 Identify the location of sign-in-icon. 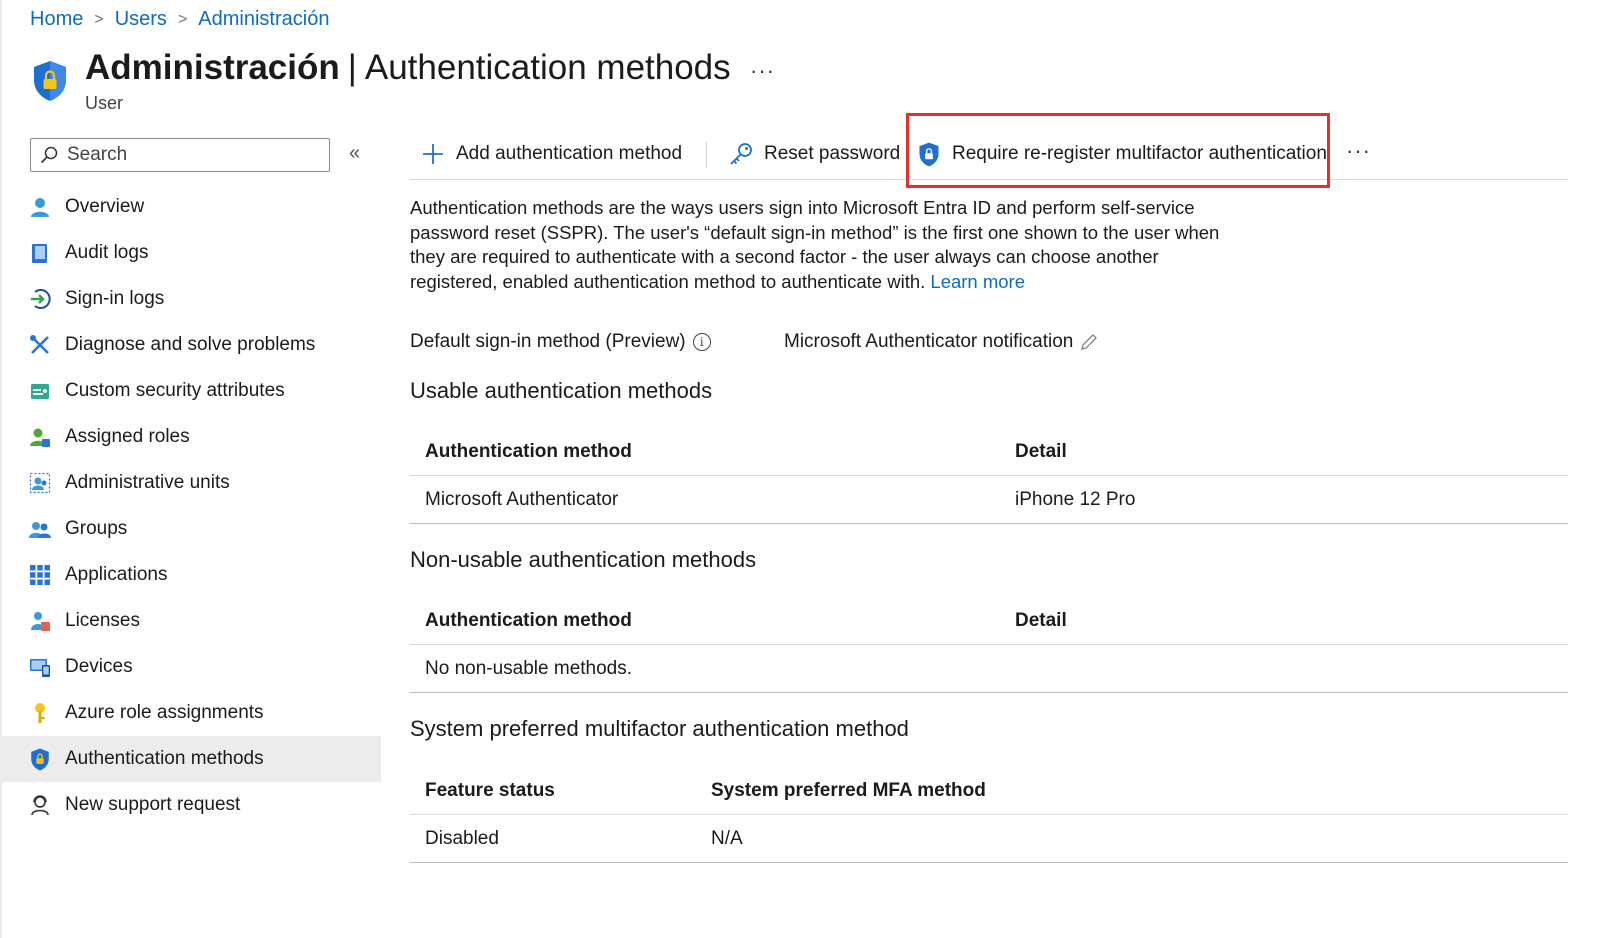
(40, 299).